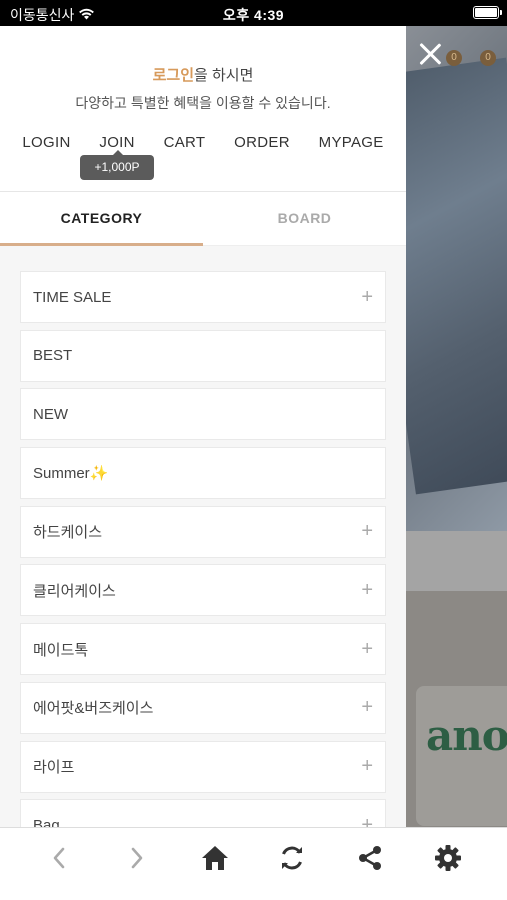  What do you see at coordinates (203, 414) in the screenshot?
I see `category-item-new: NEW` at bounding box center [203, 414].